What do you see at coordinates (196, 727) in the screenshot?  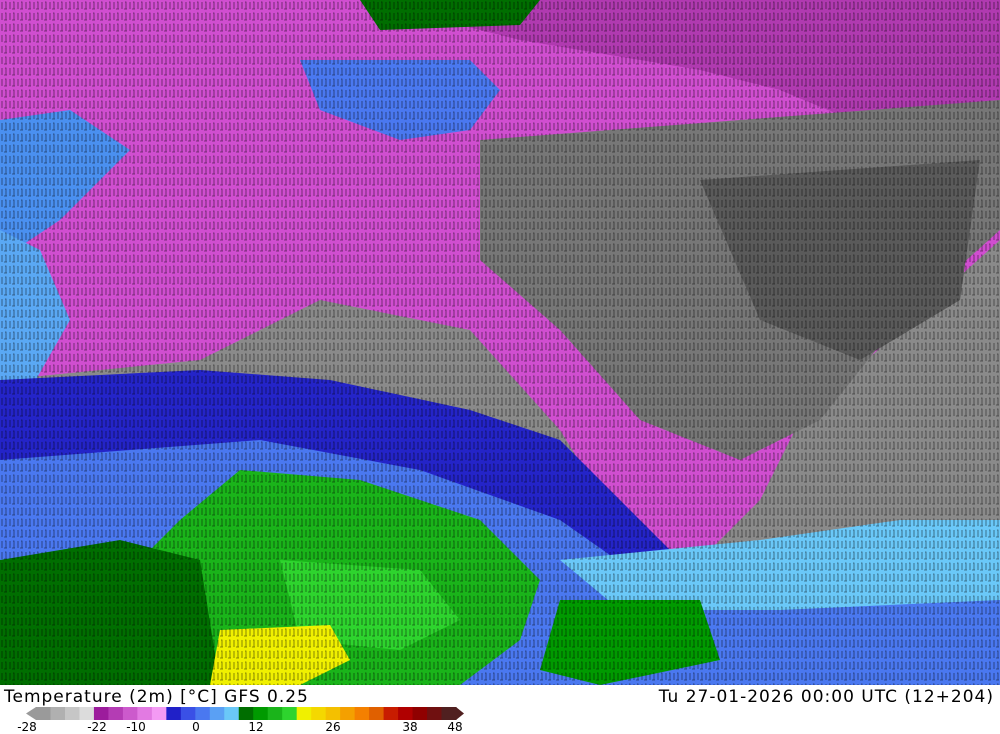 I see `scale-tick-label: 0` at bounding box center [196, 727].